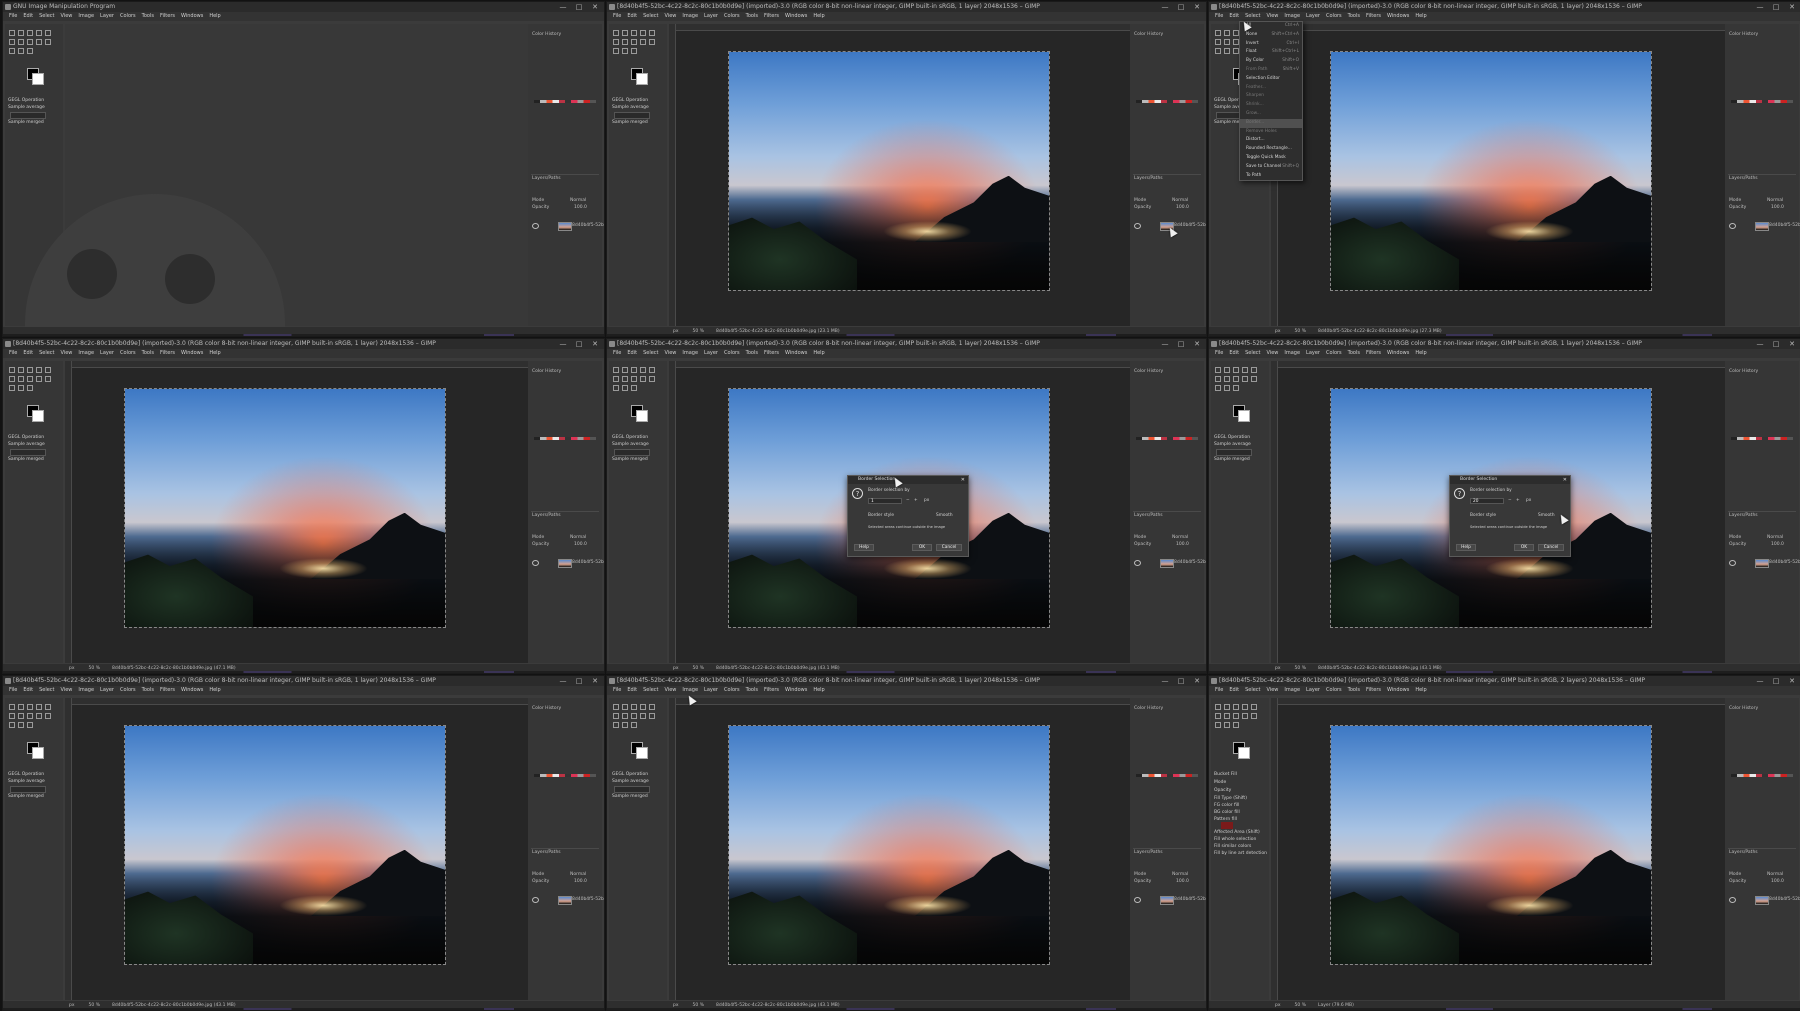 The image size is (1800, 1011). What do you see at coordinates (1227, 825) in the screenshot?
I see `pattern-swatch-red` at bounding box center [1227, 825].